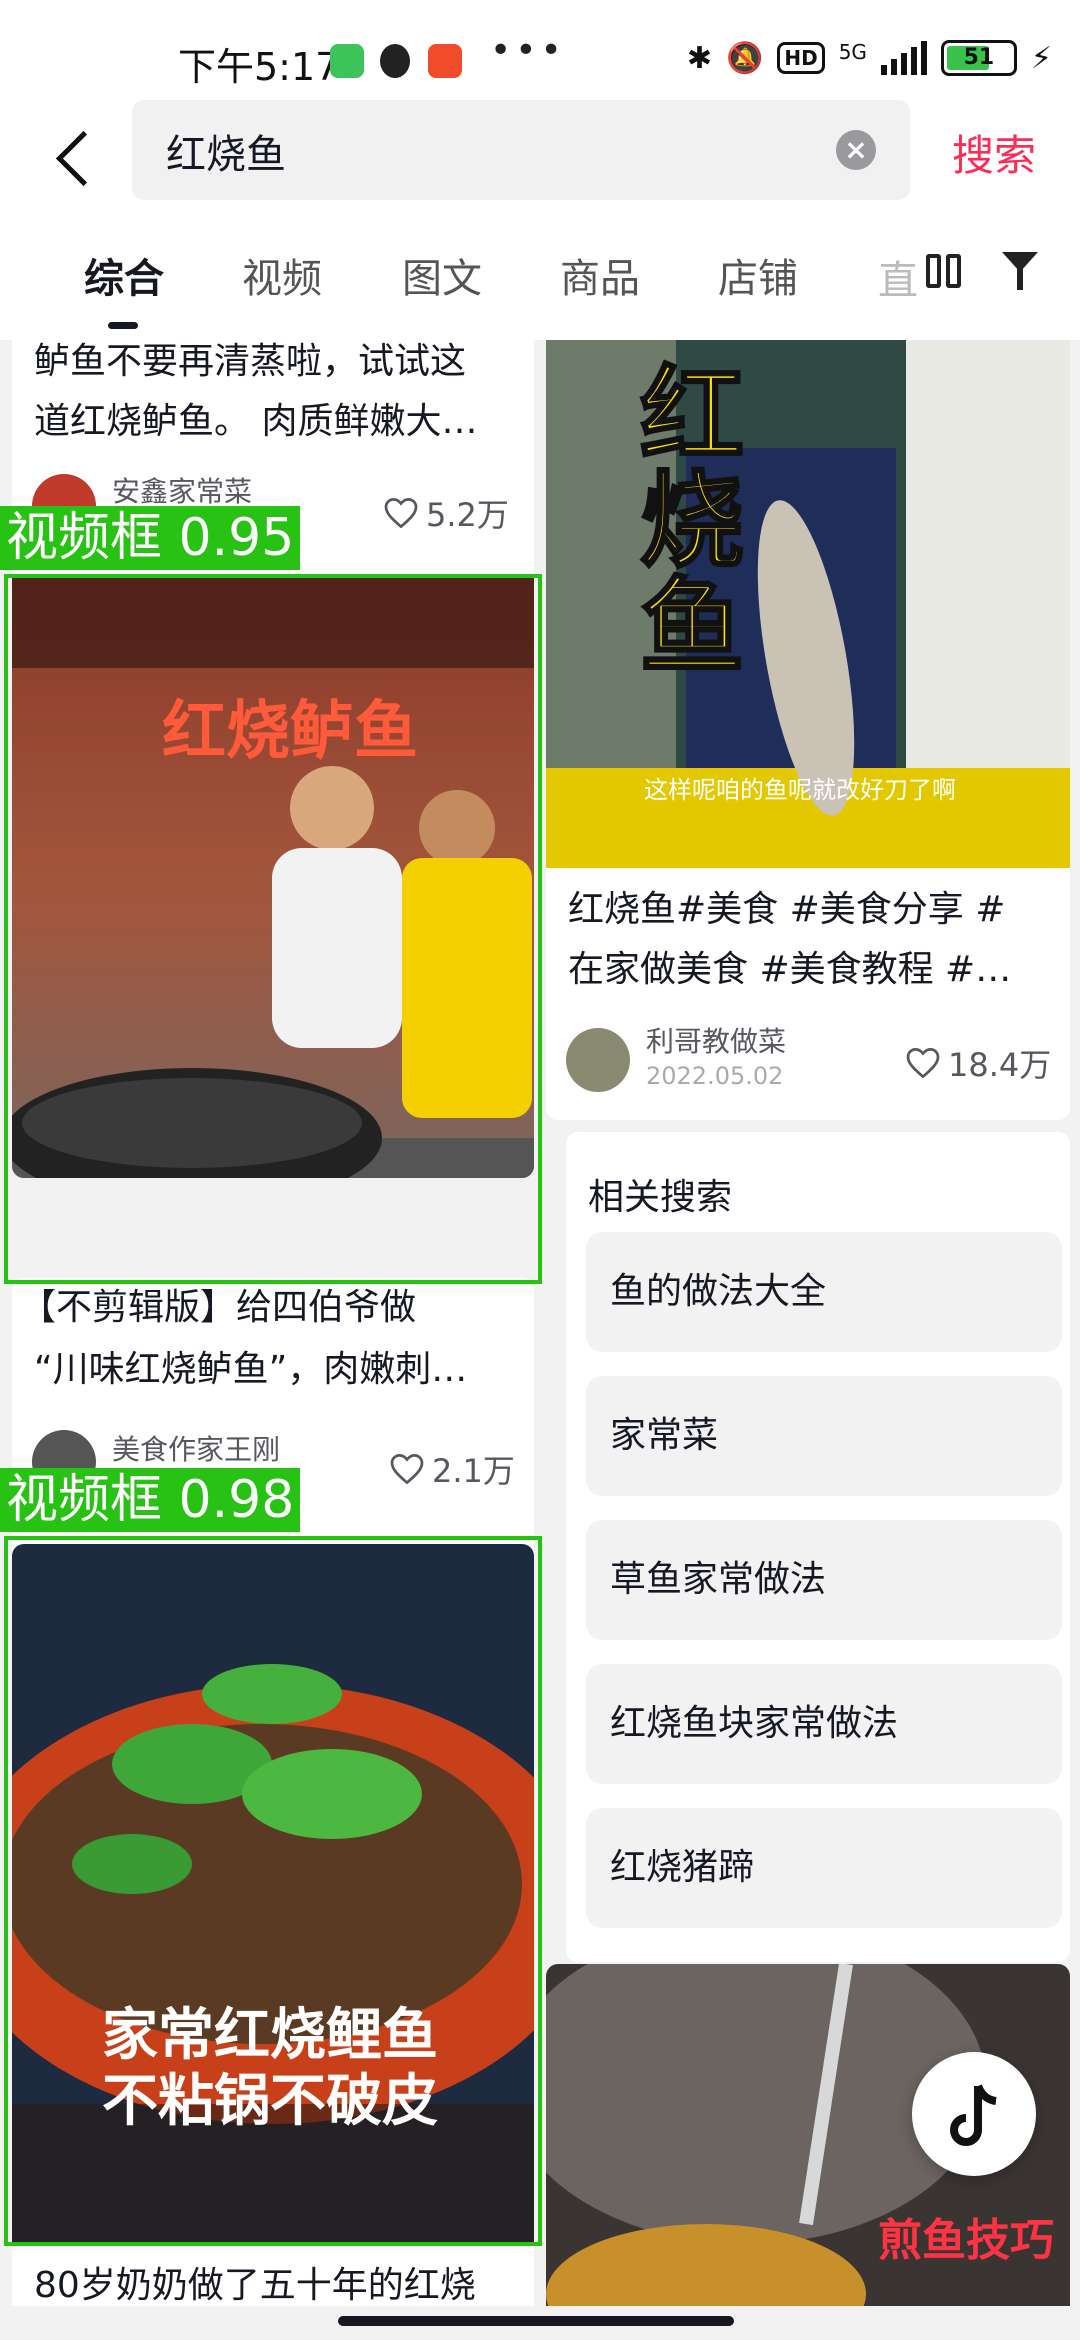 The image size is (1080, 2340). Describe the element at coordinates (150, 538) in the screenshot. I see `detection-label-1: 视频框 0.95` at that location.